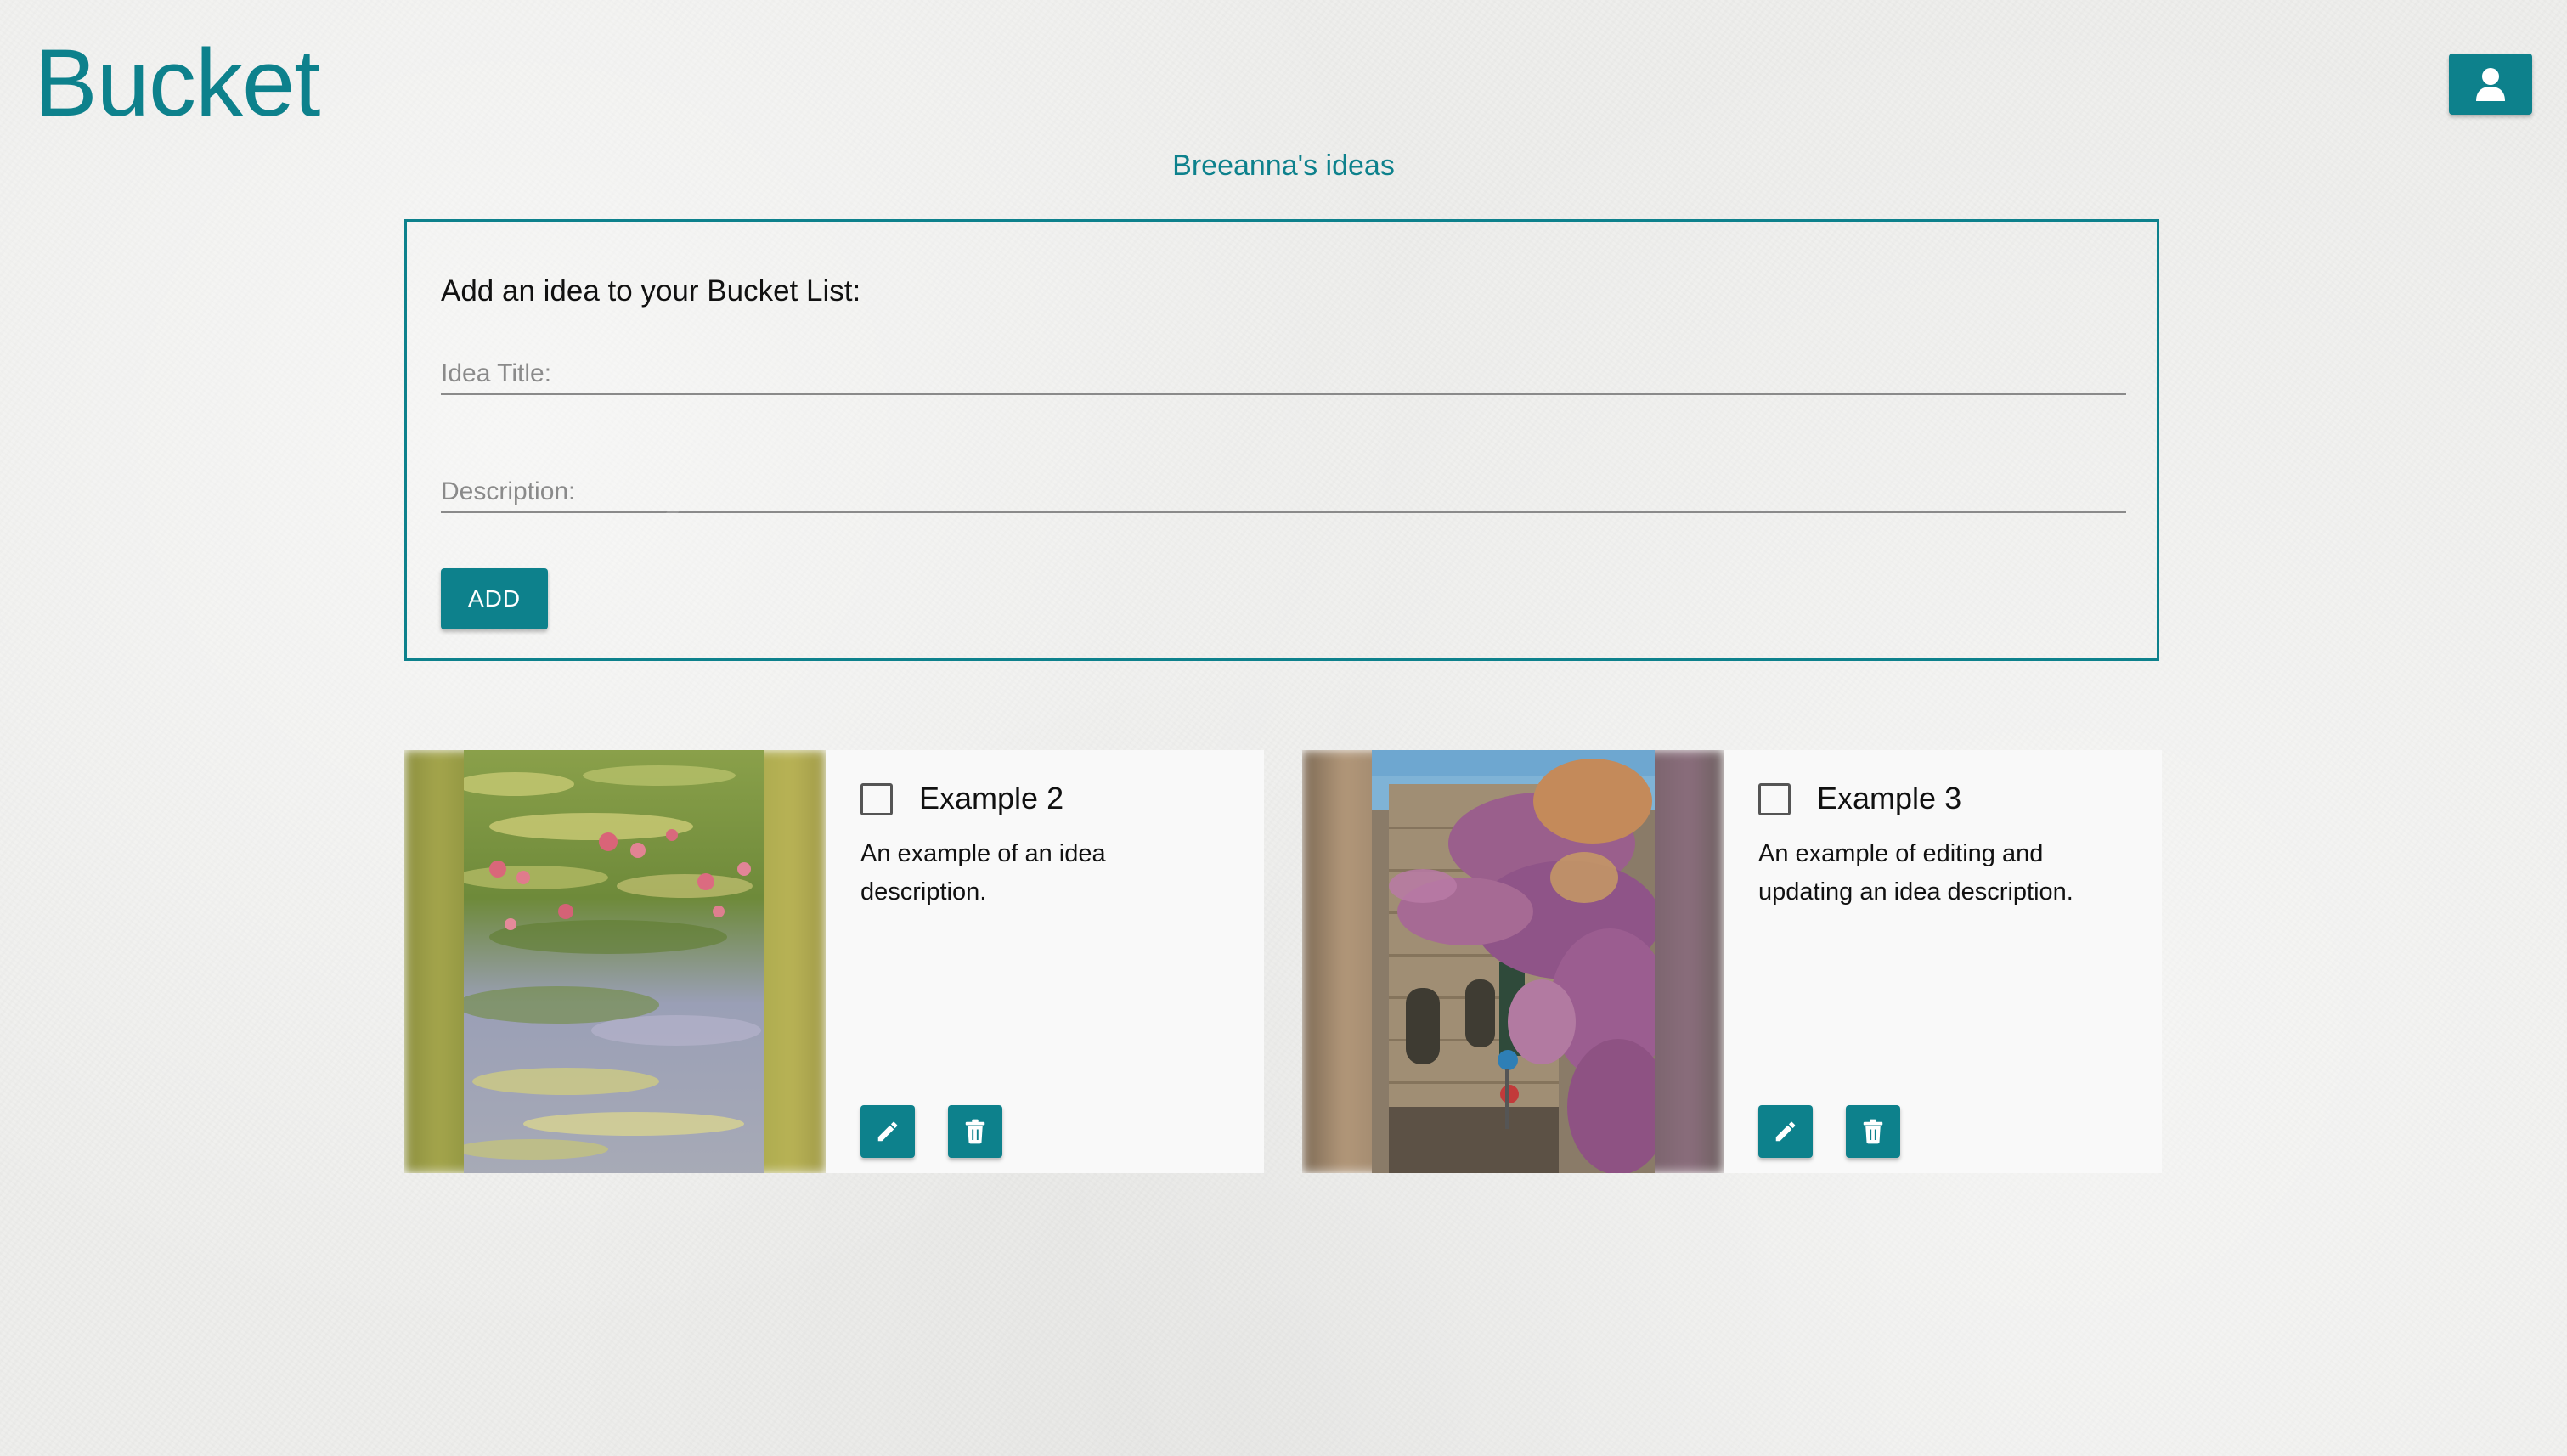 This screenshot has width=2567, height=1456. What do you see at coordinates (651, 291) in the screenshot?
I see `form-heading: Add an idea to your Bucket List:` at bounding box center [651, 291].